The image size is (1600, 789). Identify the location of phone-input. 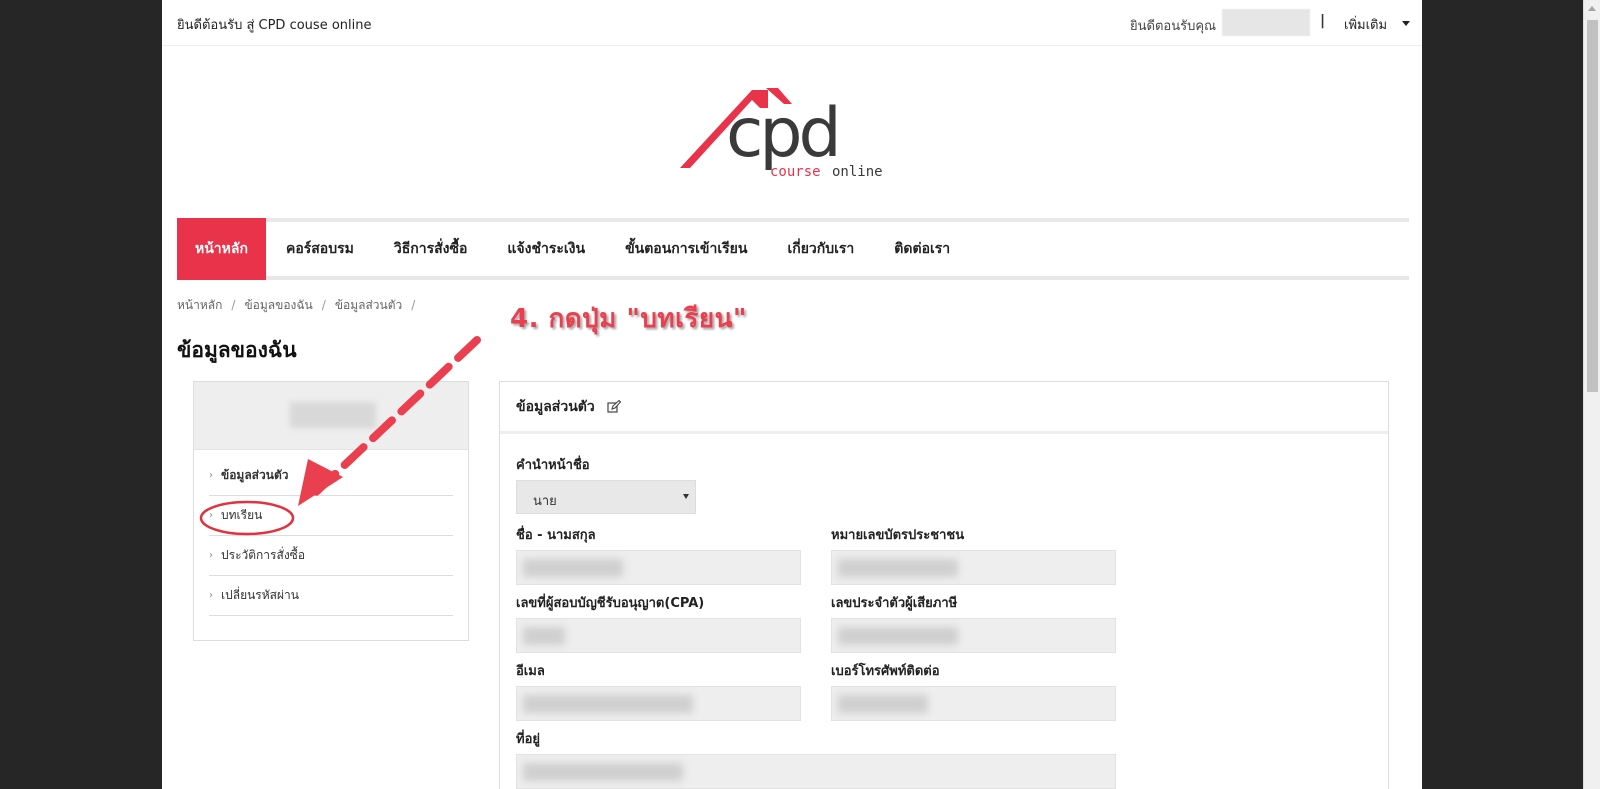
(973, 703).